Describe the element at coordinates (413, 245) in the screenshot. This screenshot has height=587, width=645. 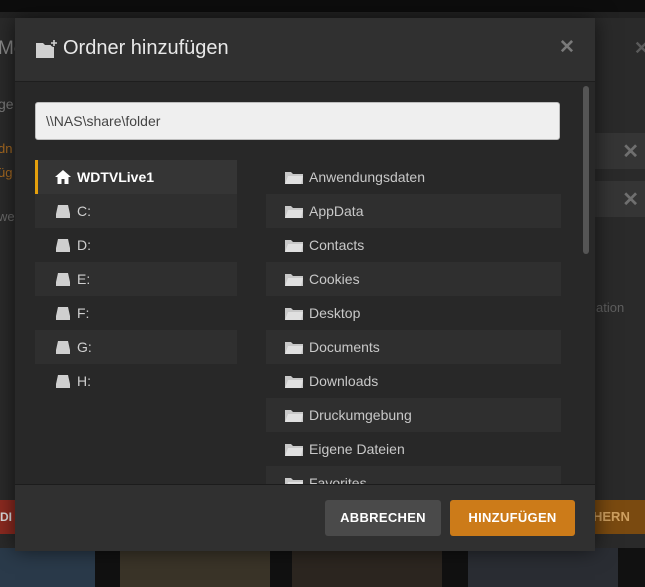
I see `folder-item: Contacts` at that location.